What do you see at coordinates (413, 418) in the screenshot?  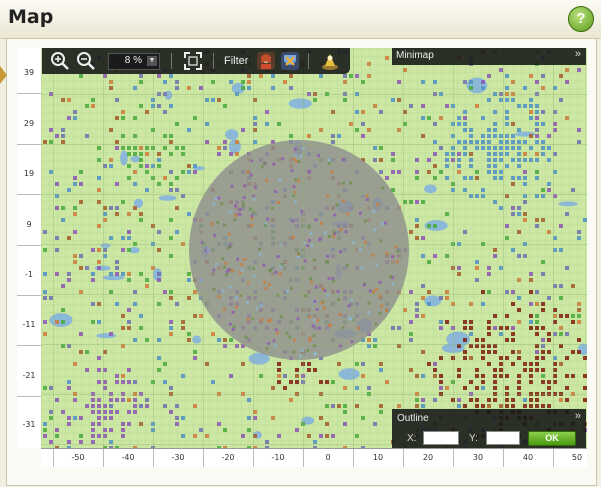 I see `outline-label: Outline` at bounding box center [413, 418].